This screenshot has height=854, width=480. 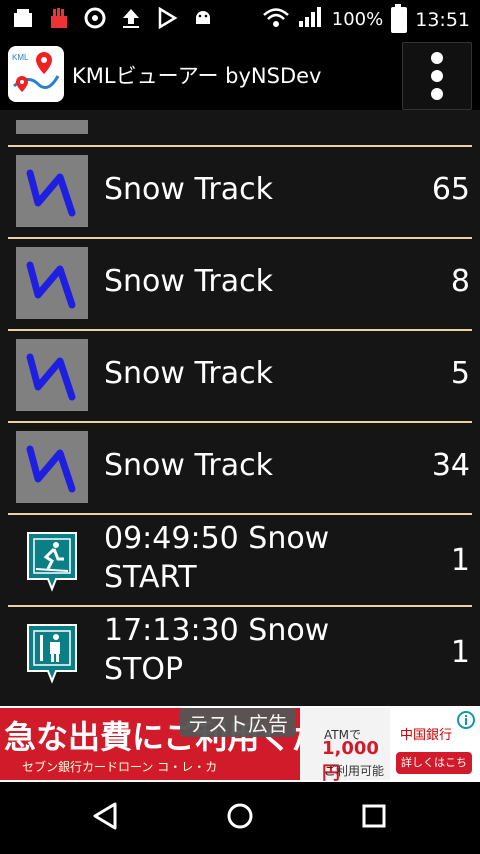 What do you see at coordinates (426, 735) in the screenshot?
I see `ad-bank-name: 中国銀行` at bounding box center [426, 735].